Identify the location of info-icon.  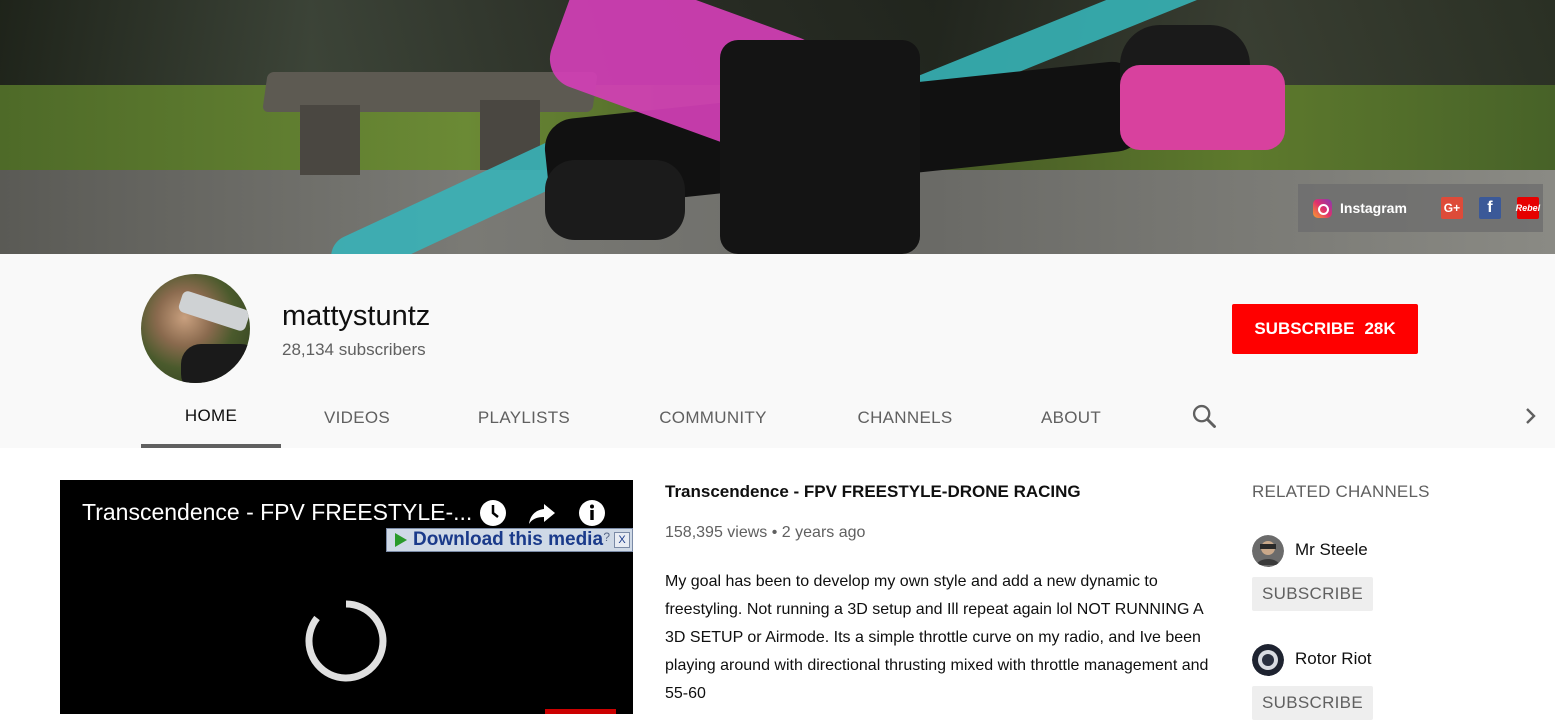
(592, 513).